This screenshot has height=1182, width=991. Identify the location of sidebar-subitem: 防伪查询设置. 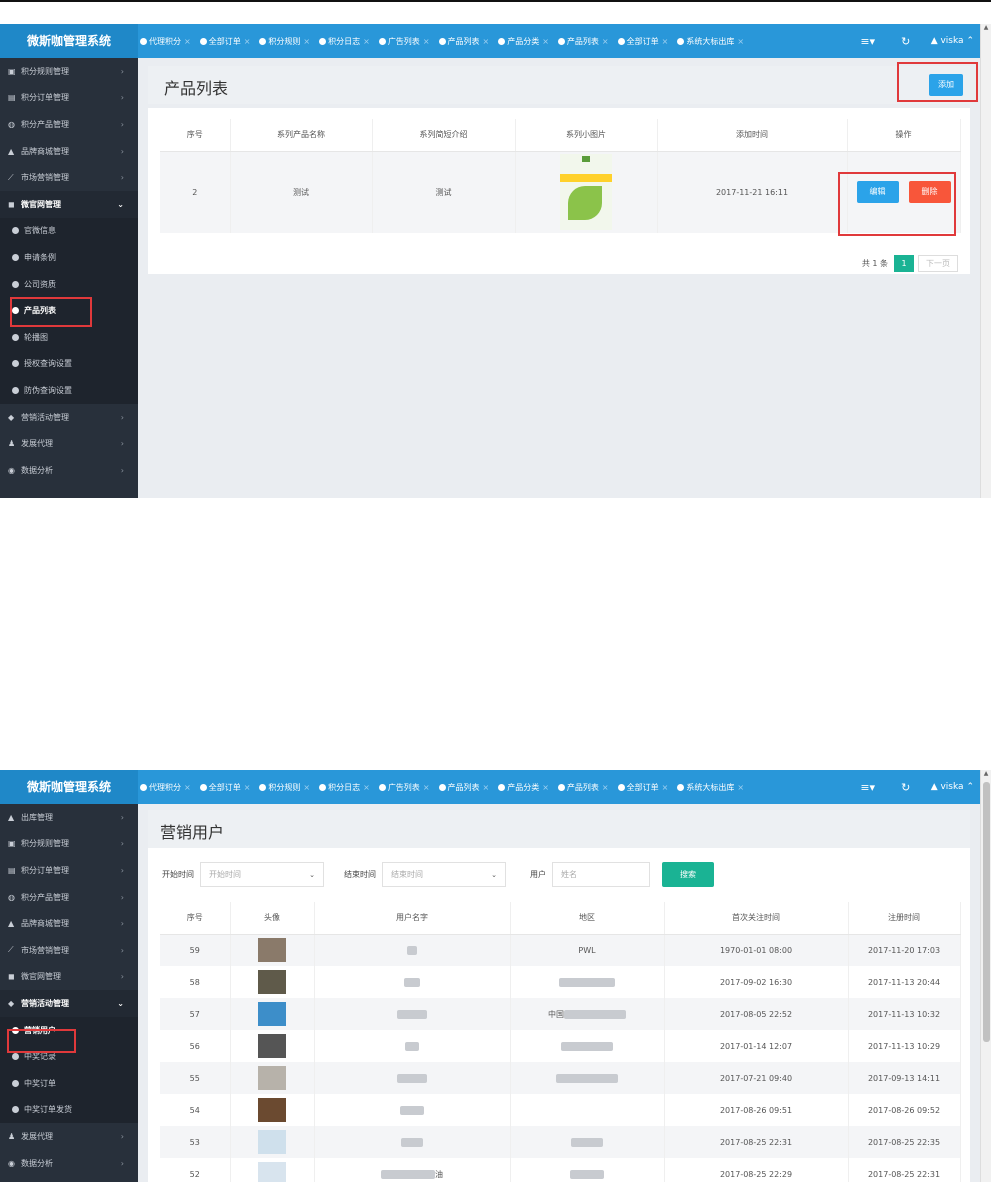
(69, 390).